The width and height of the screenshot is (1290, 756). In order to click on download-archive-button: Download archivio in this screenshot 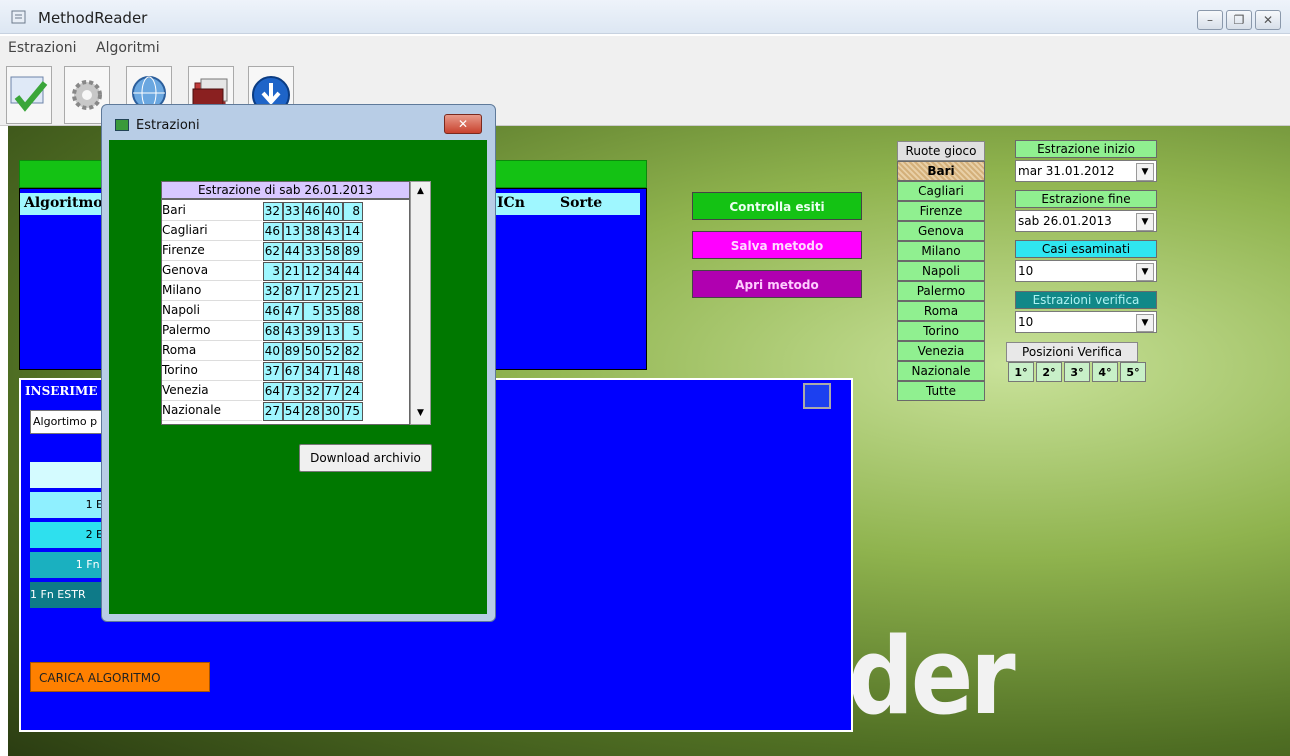, I will do `click(365, 458)`.